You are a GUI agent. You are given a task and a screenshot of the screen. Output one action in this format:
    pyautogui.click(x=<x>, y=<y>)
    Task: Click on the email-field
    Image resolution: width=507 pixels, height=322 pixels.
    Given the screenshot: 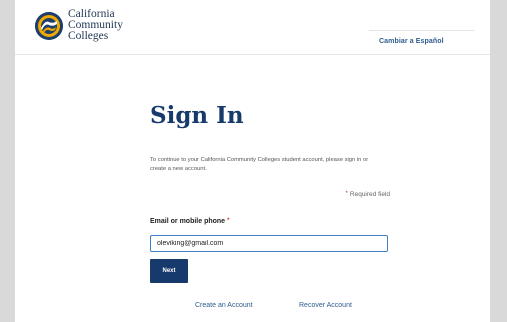 What is the action you would take?
    pyautogui.click(x=269, y=243)
    